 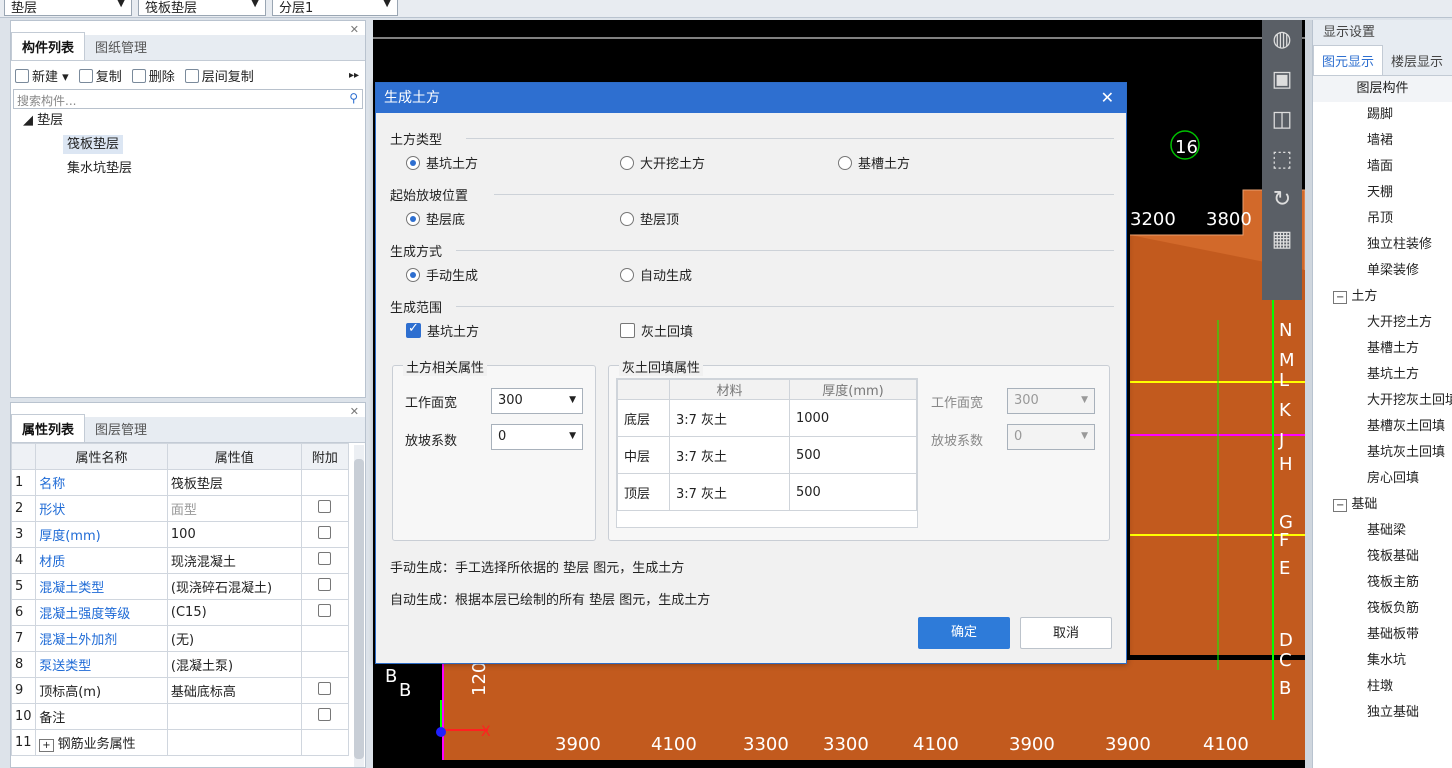 I want to click on radio-open-excavation: 大开挖土方, so click(x=662, y=162).